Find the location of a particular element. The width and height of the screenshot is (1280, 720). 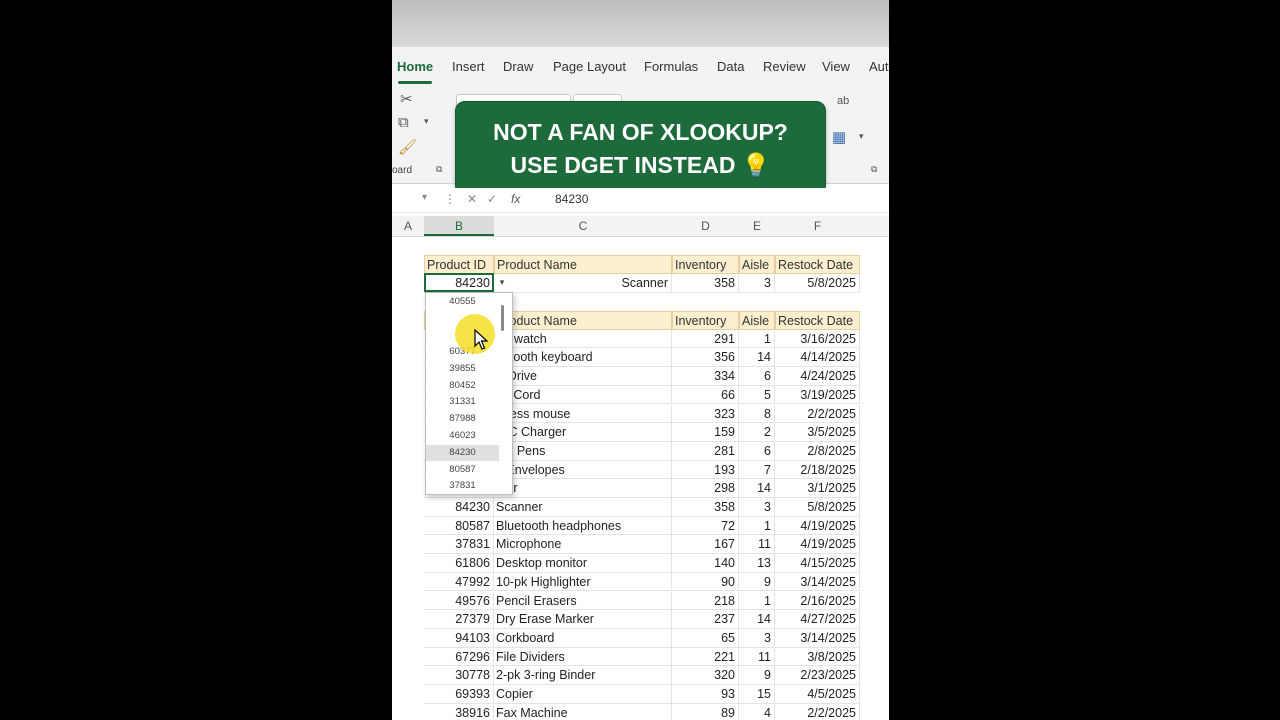

table-cell: 4 is located at coordinates (757, 711).